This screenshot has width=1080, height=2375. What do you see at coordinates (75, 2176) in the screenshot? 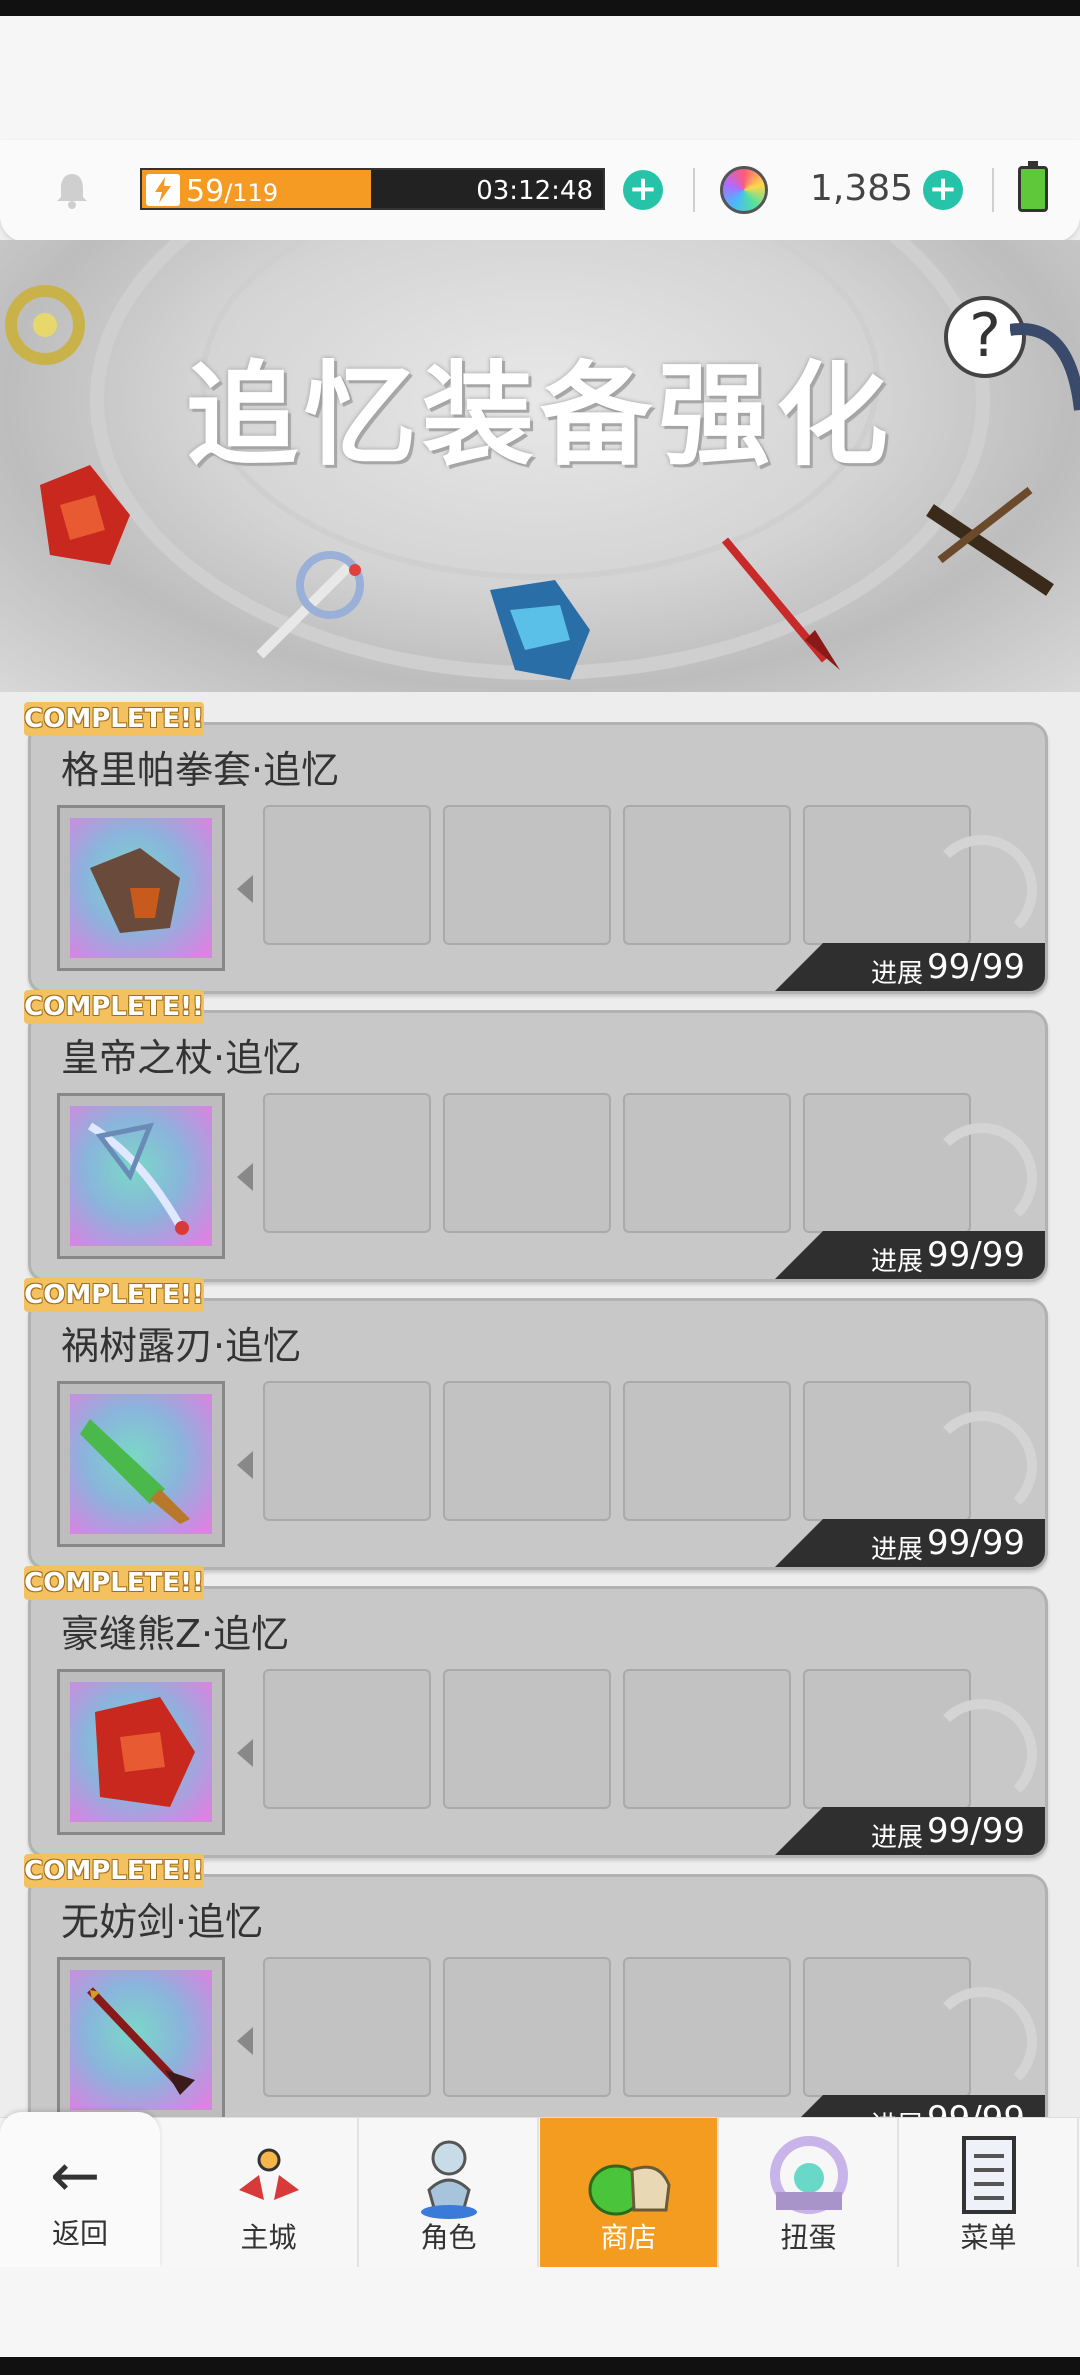
I see `back-arrow-icon: ←` at bounding box center [75, 2176].